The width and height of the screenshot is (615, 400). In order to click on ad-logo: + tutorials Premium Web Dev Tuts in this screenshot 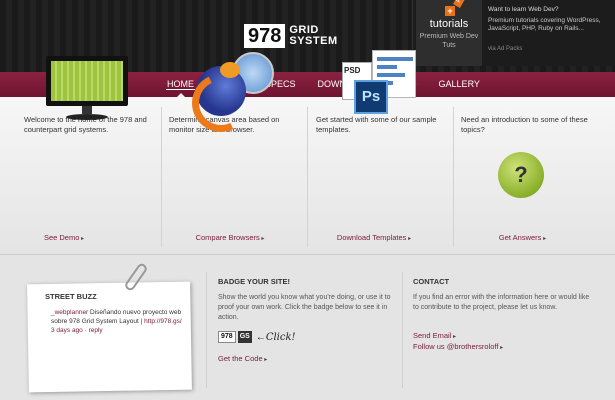, I will do `click(449, 33)`.